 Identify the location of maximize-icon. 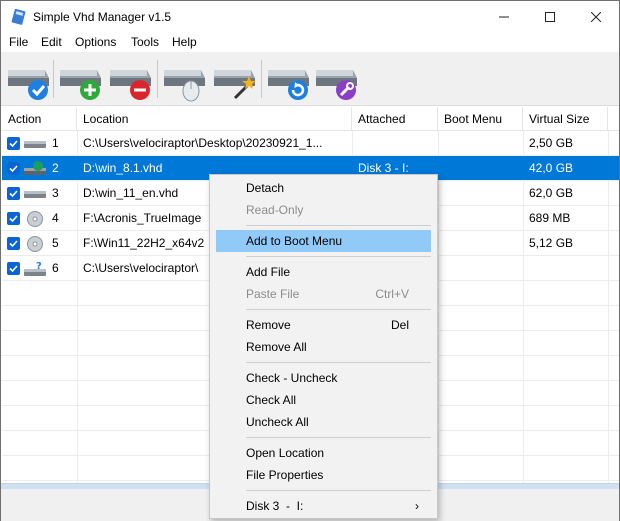
(550, 16).